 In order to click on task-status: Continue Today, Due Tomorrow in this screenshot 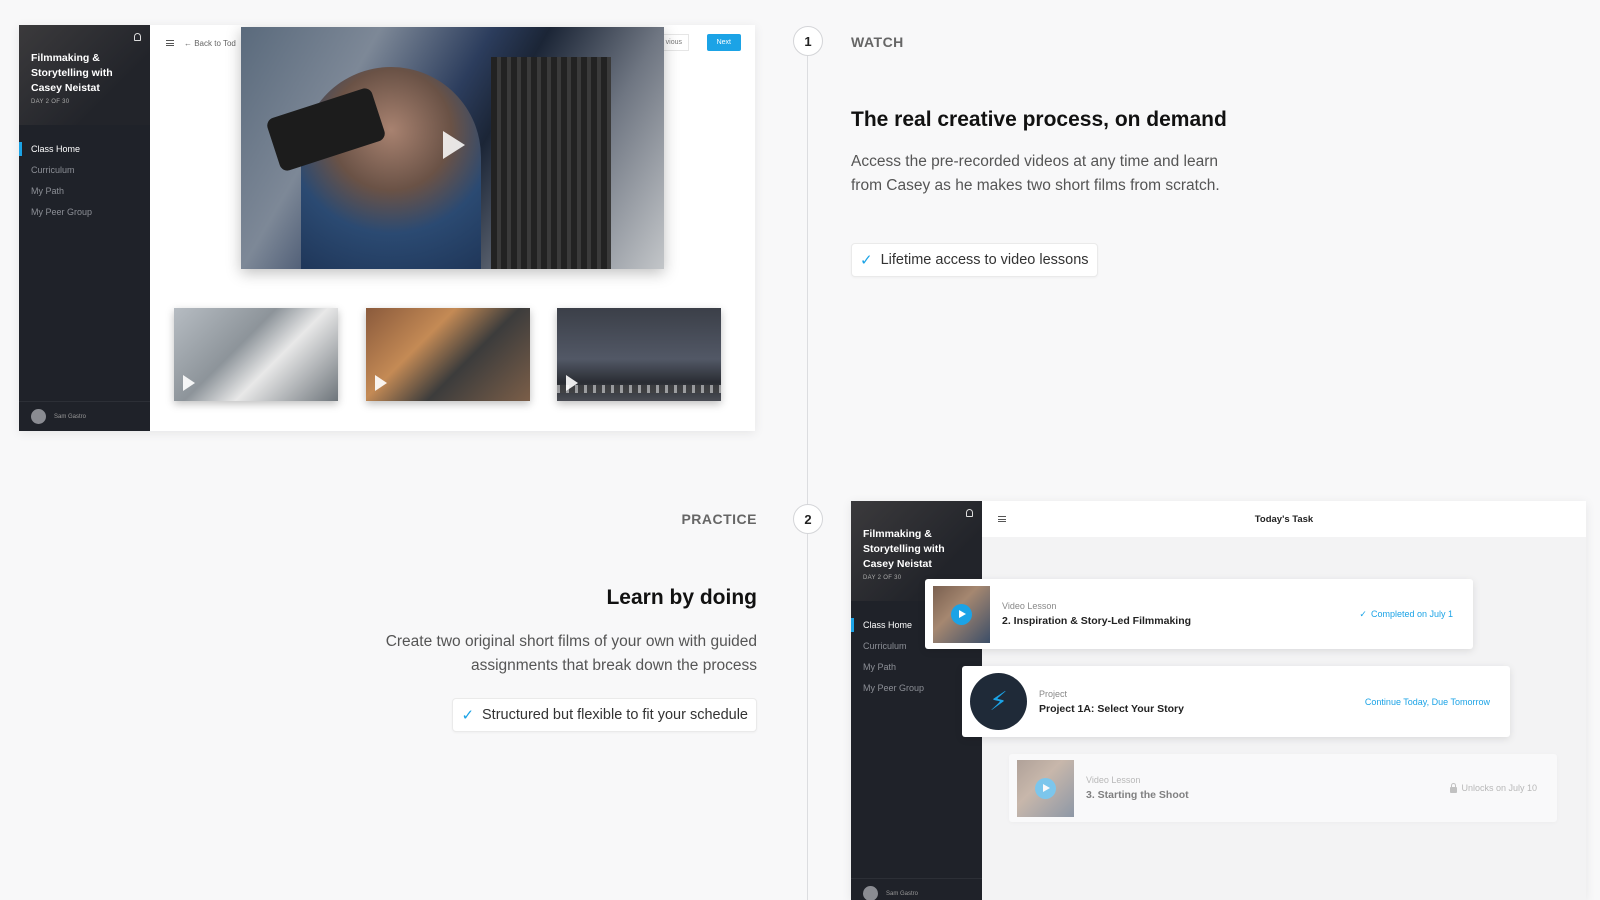, I will do `click(1427, 701)`.